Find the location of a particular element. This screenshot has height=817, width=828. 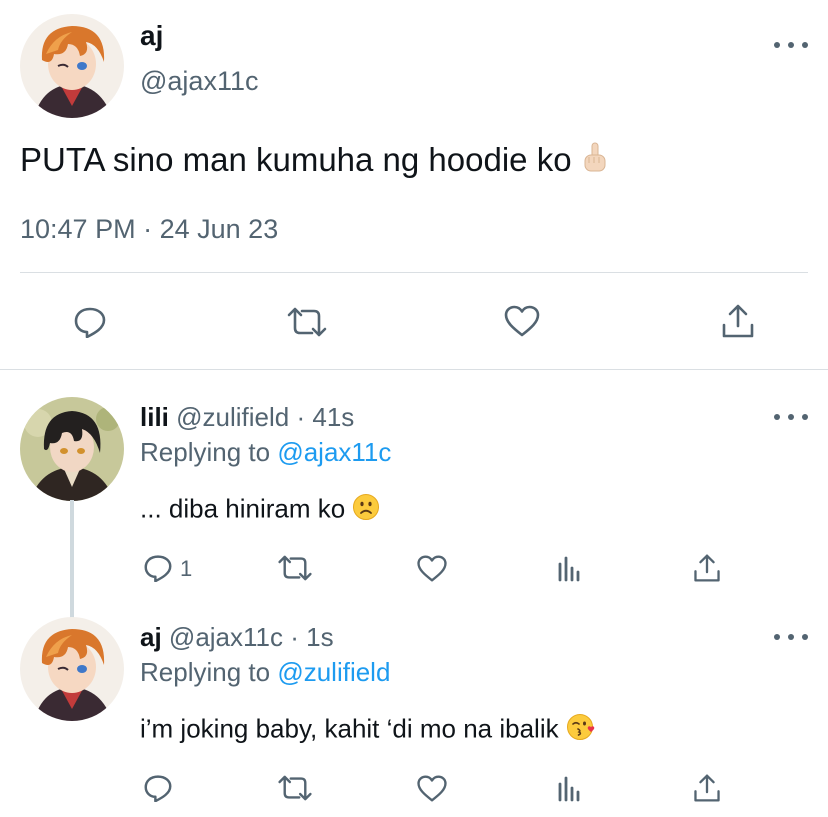

reply-text-content: i’m joking baby, kahit ‘di mo na ibalik is located at coordinates (349, 728).